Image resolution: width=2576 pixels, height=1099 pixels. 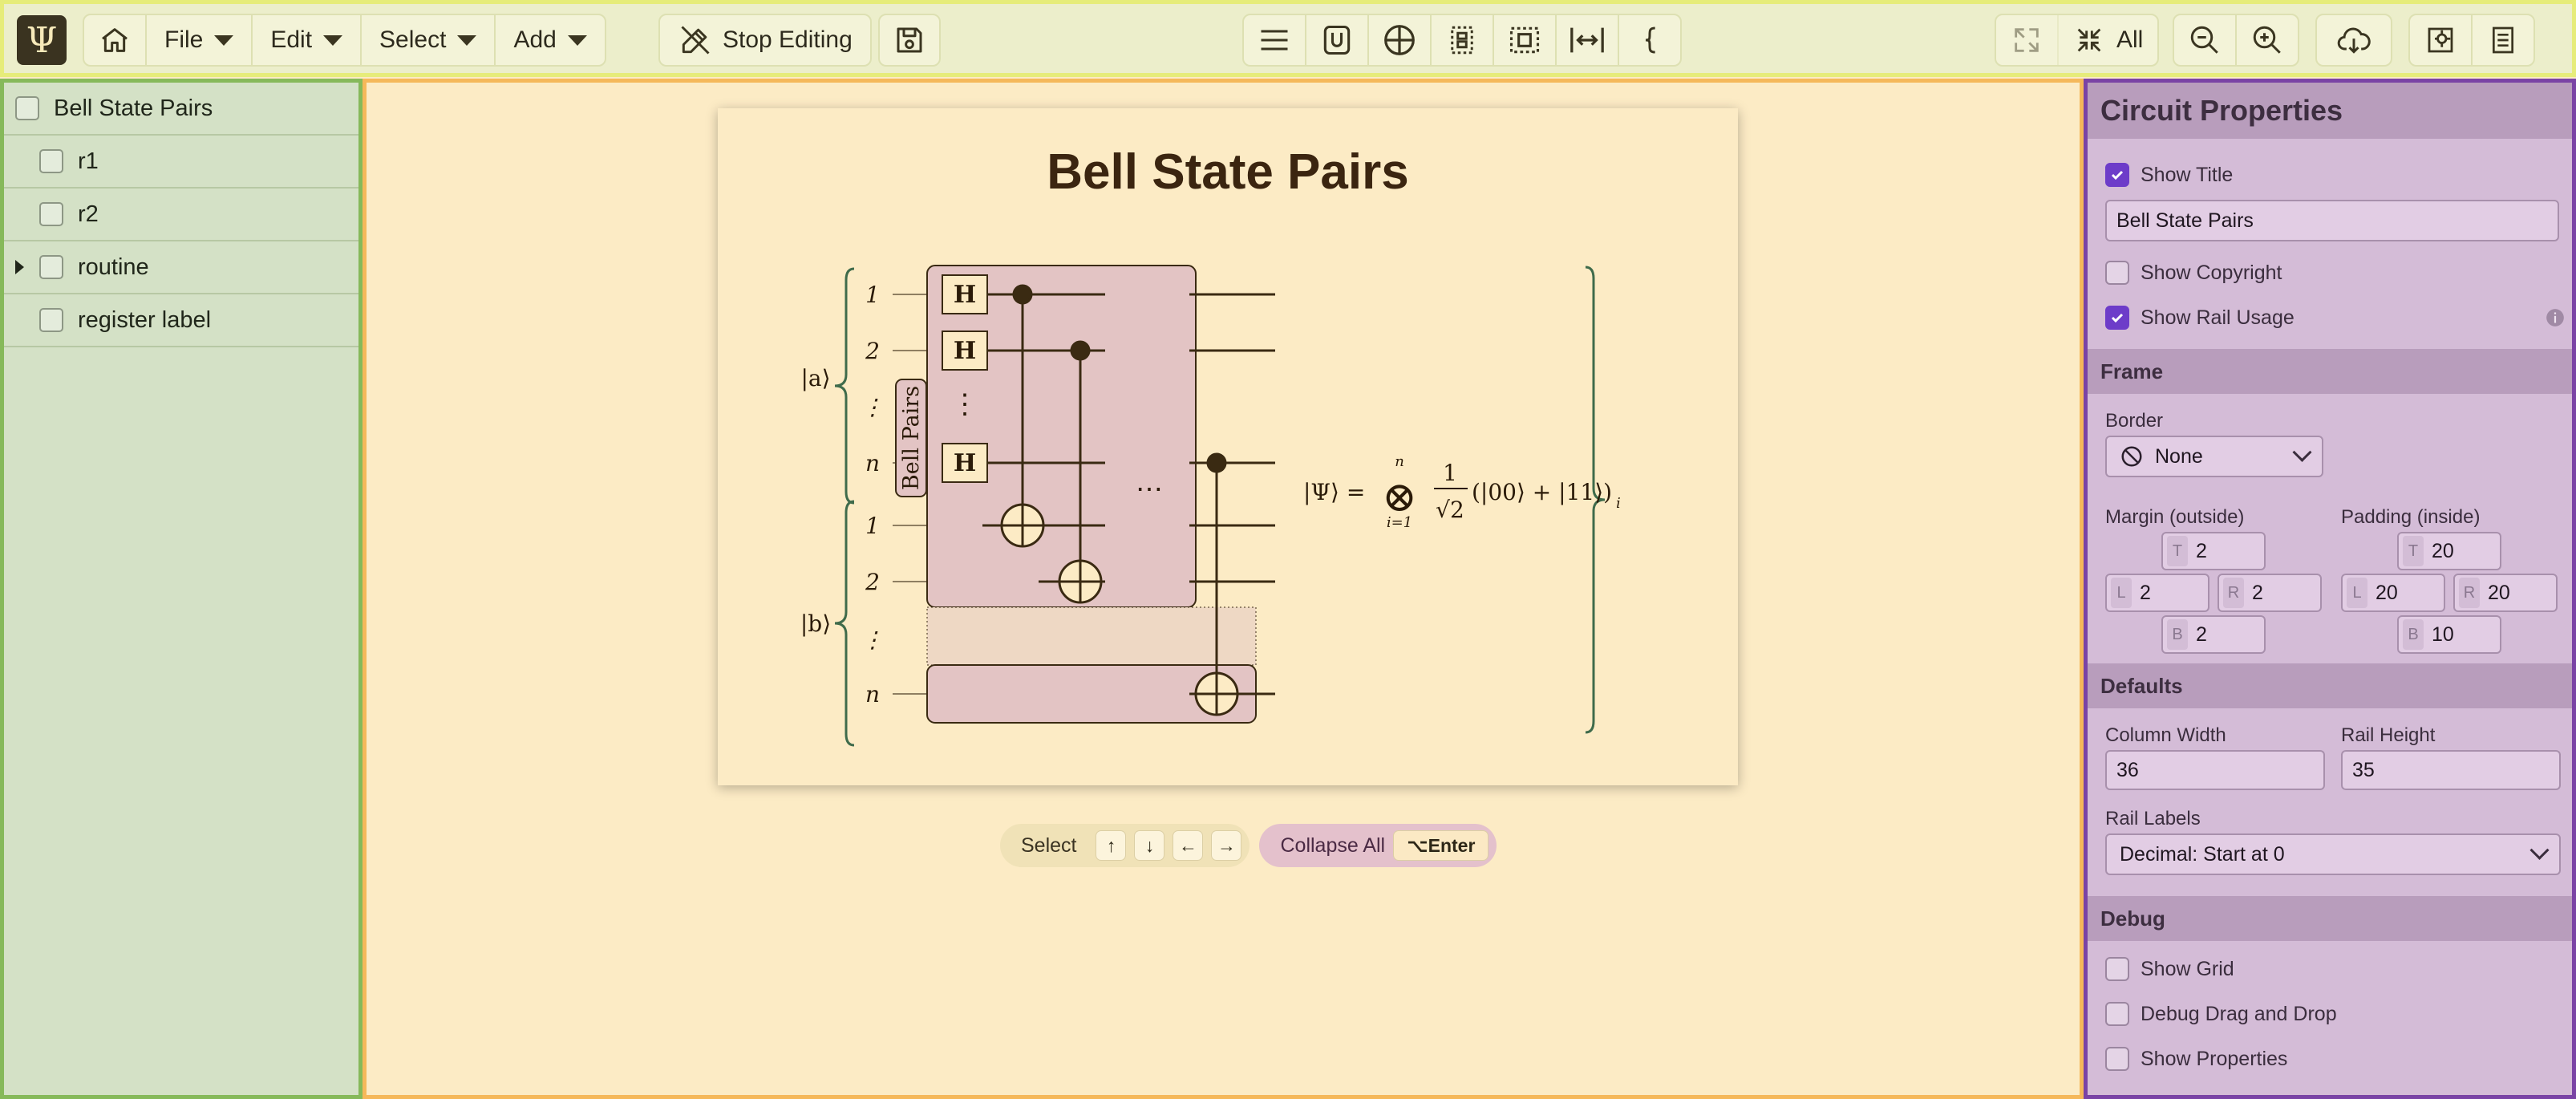 What do you see at coordinates (19, 267) in the screenshot?
I see `expand-triangle-icon` at bounding box center [19, 267].